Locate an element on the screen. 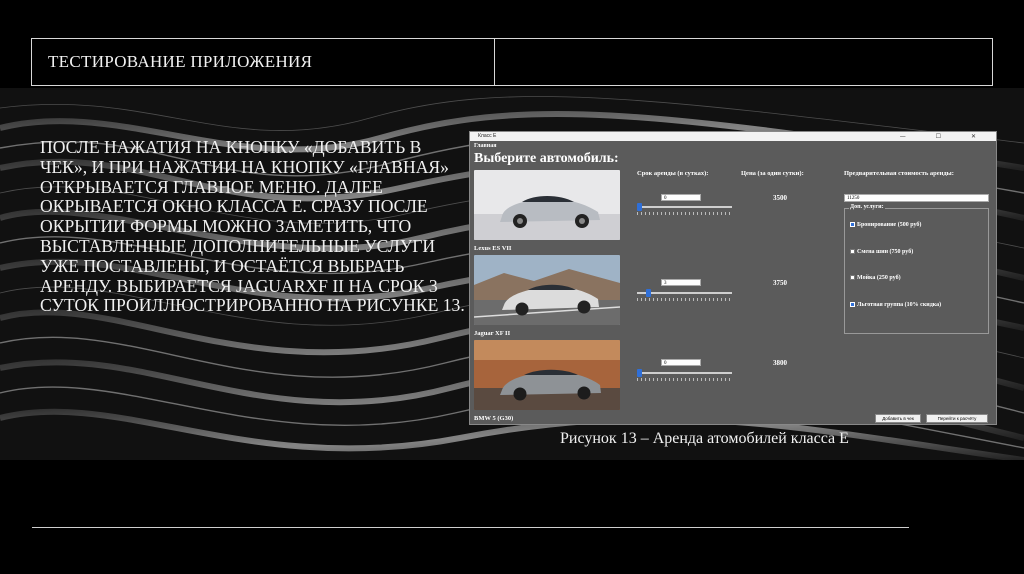  footer-divider is located at coordinates (470, 527).